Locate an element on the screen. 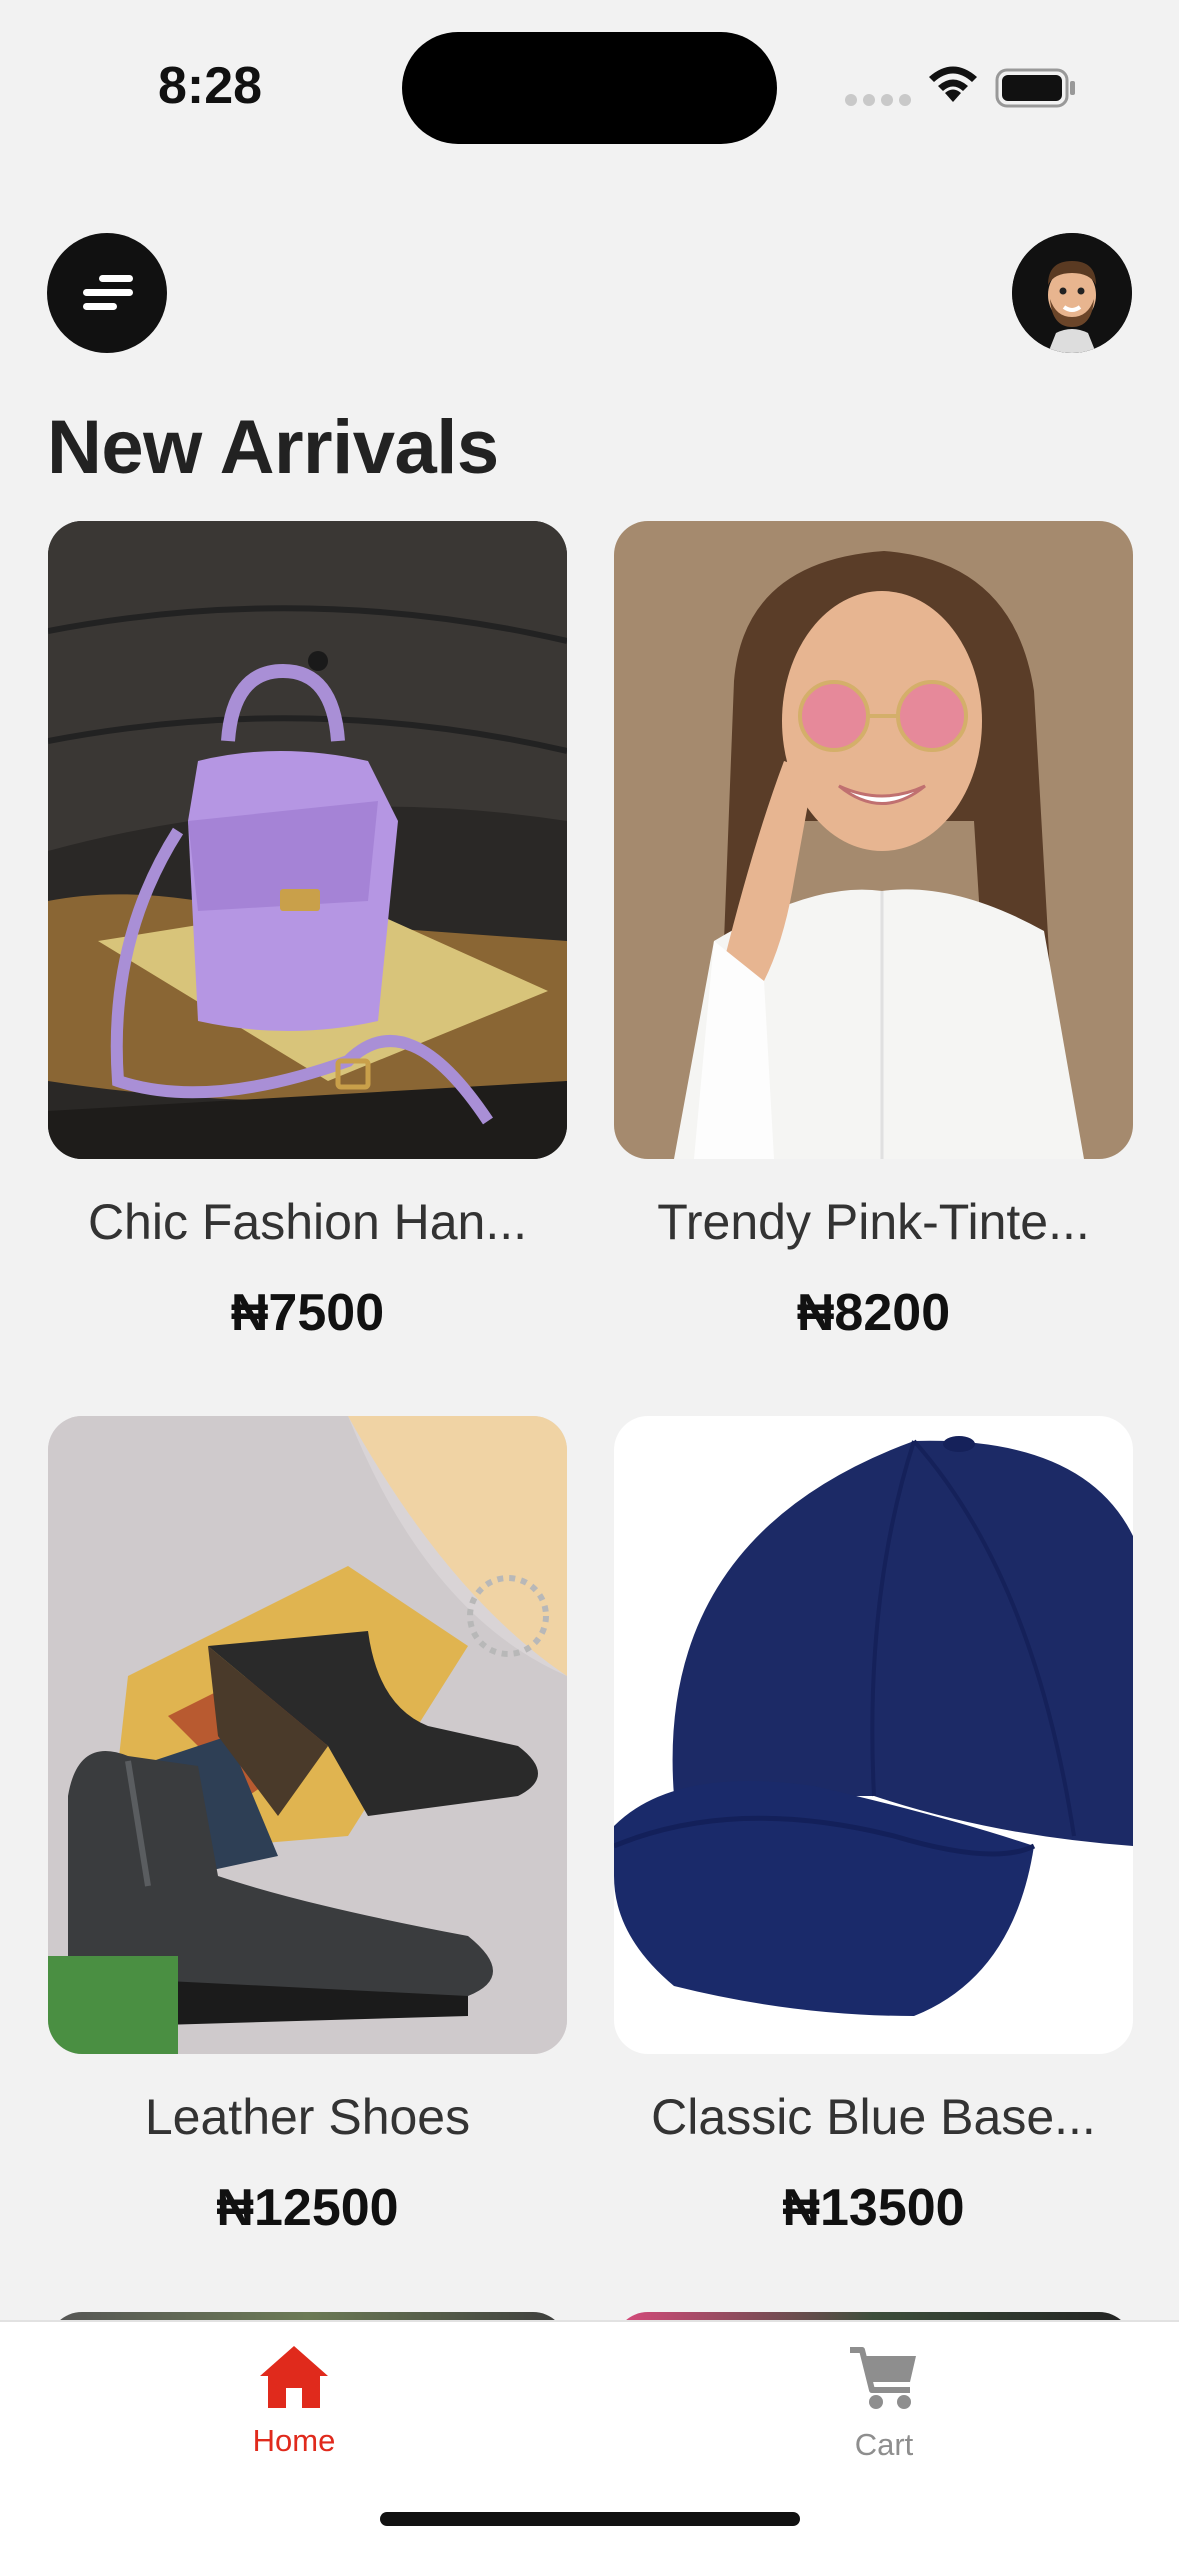 Image resolution: width=1179 pixels, height=2556 pixels. battery-icon is located at coordinates (1035, 88).